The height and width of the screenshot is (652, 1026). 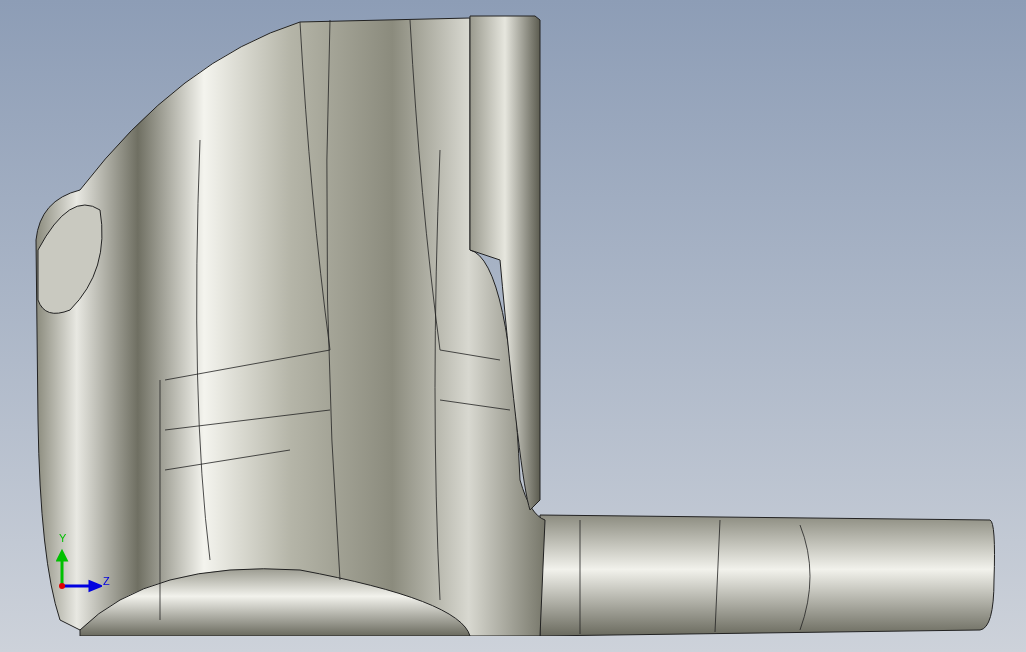 I want to click on triad-axes-drawing, so click(x=79, y=571).